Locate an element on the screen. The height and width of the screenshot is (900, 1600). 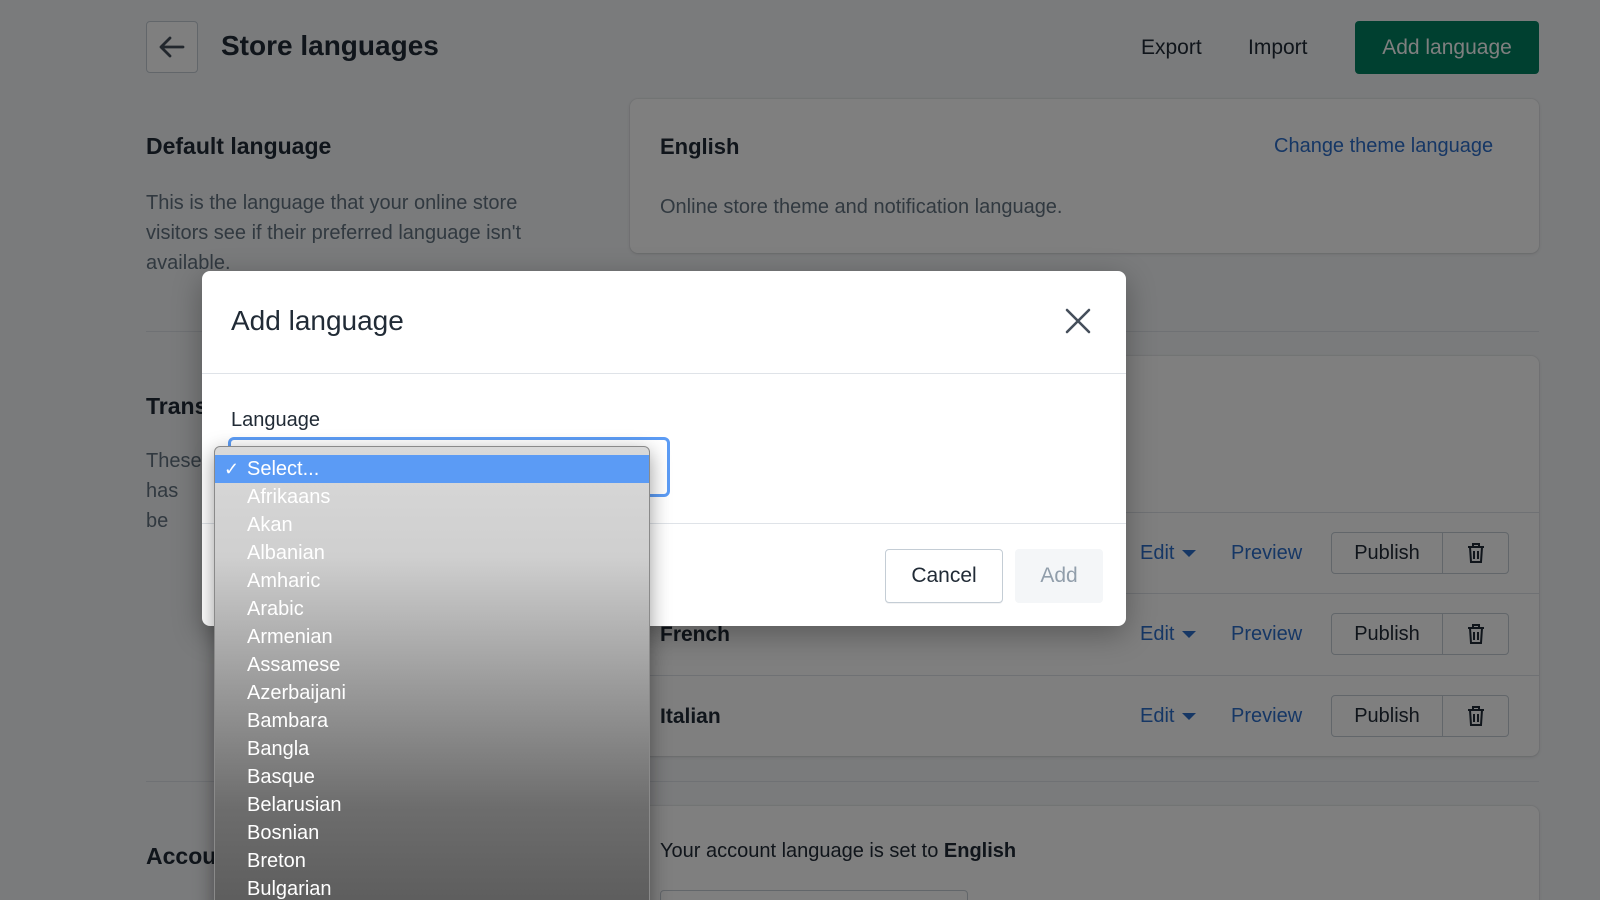
checkmark-icon: ✓ is located at coordinates (232, 469).